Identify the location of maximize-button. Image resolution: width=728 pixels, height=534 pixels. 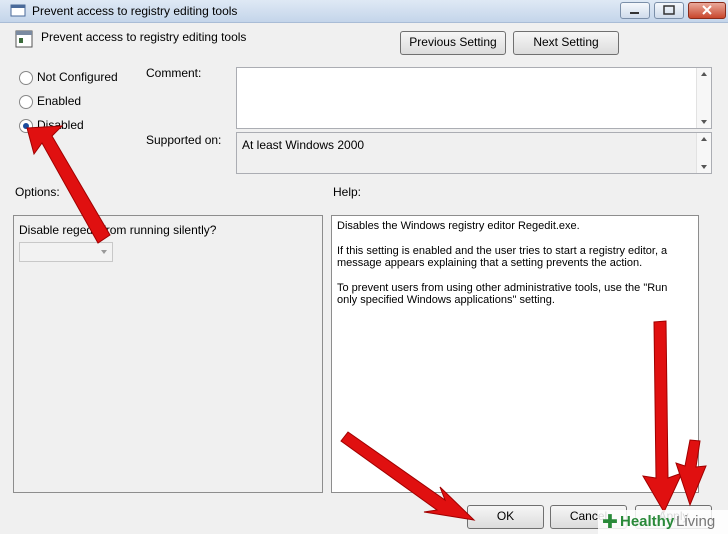
(669, 10).